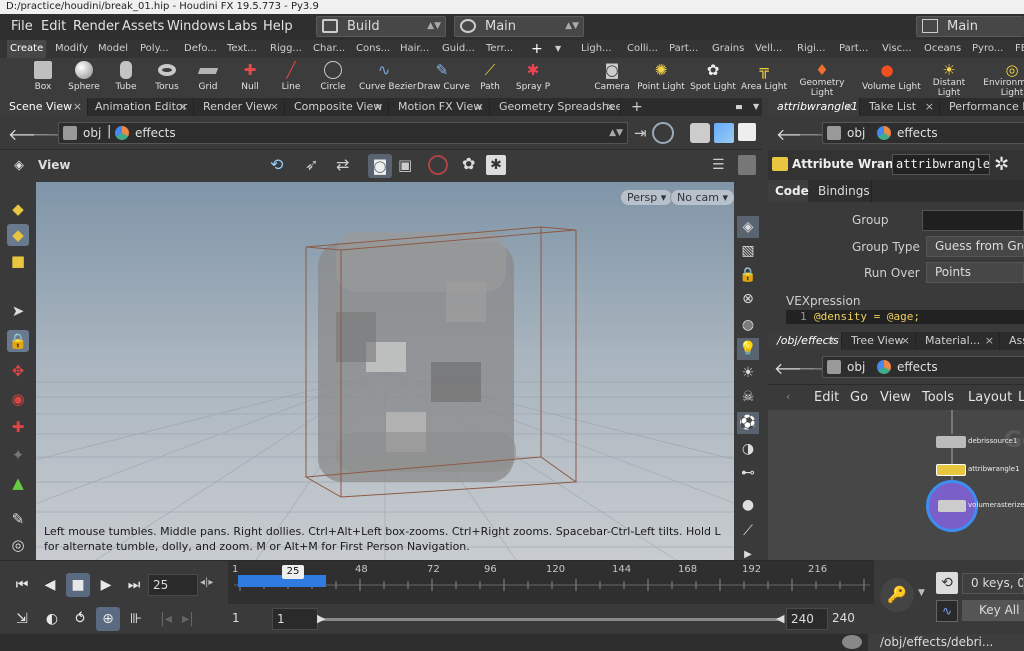  I want to click on menu-render: Render, so click(96, 26).